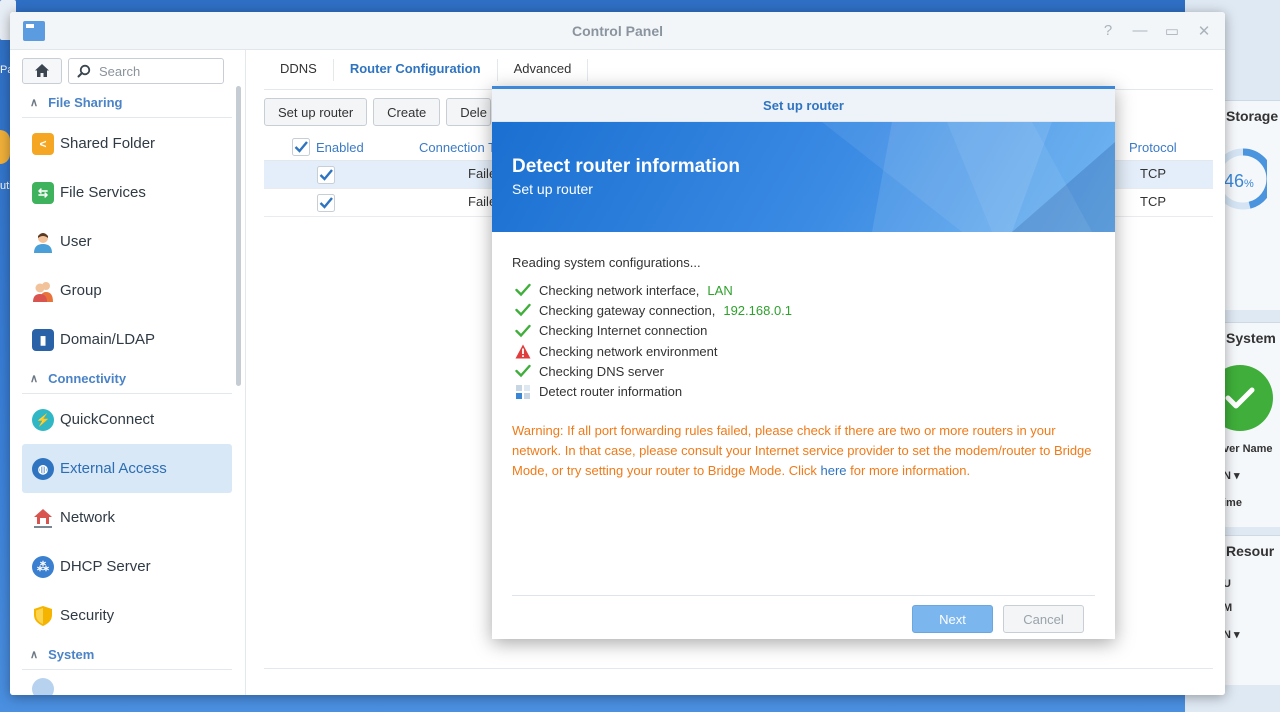 The height and width of the screenshot is (712, 1280). Describe the element at coordinates (802, 290) in the screenshot. I see `check-item: Checking network interface, LAN` at that location.